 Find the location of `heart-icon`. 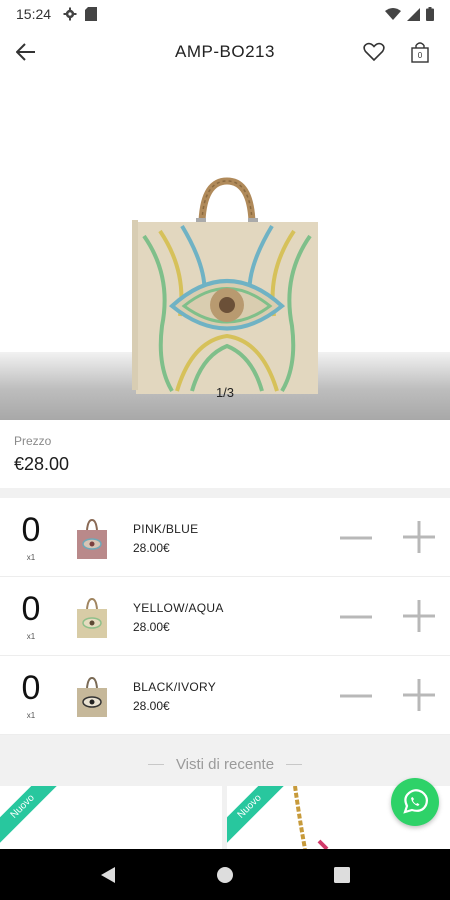

heart-icon is located at coordinates (374, 52).